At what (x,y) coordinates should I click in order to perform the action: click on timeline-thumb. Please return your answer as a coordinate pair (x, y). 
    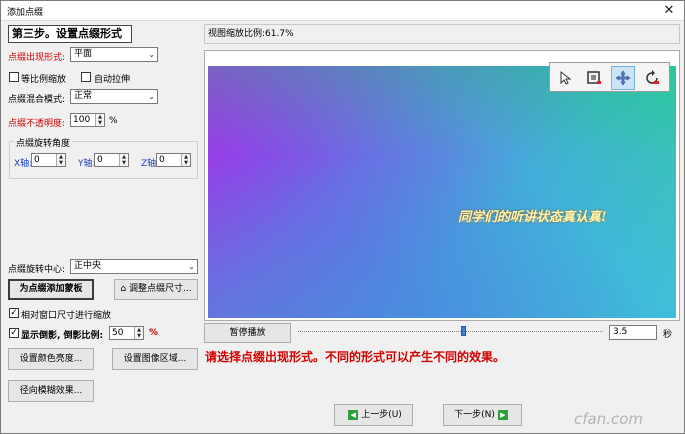
    Looking at the image, I should click on (463, 331).